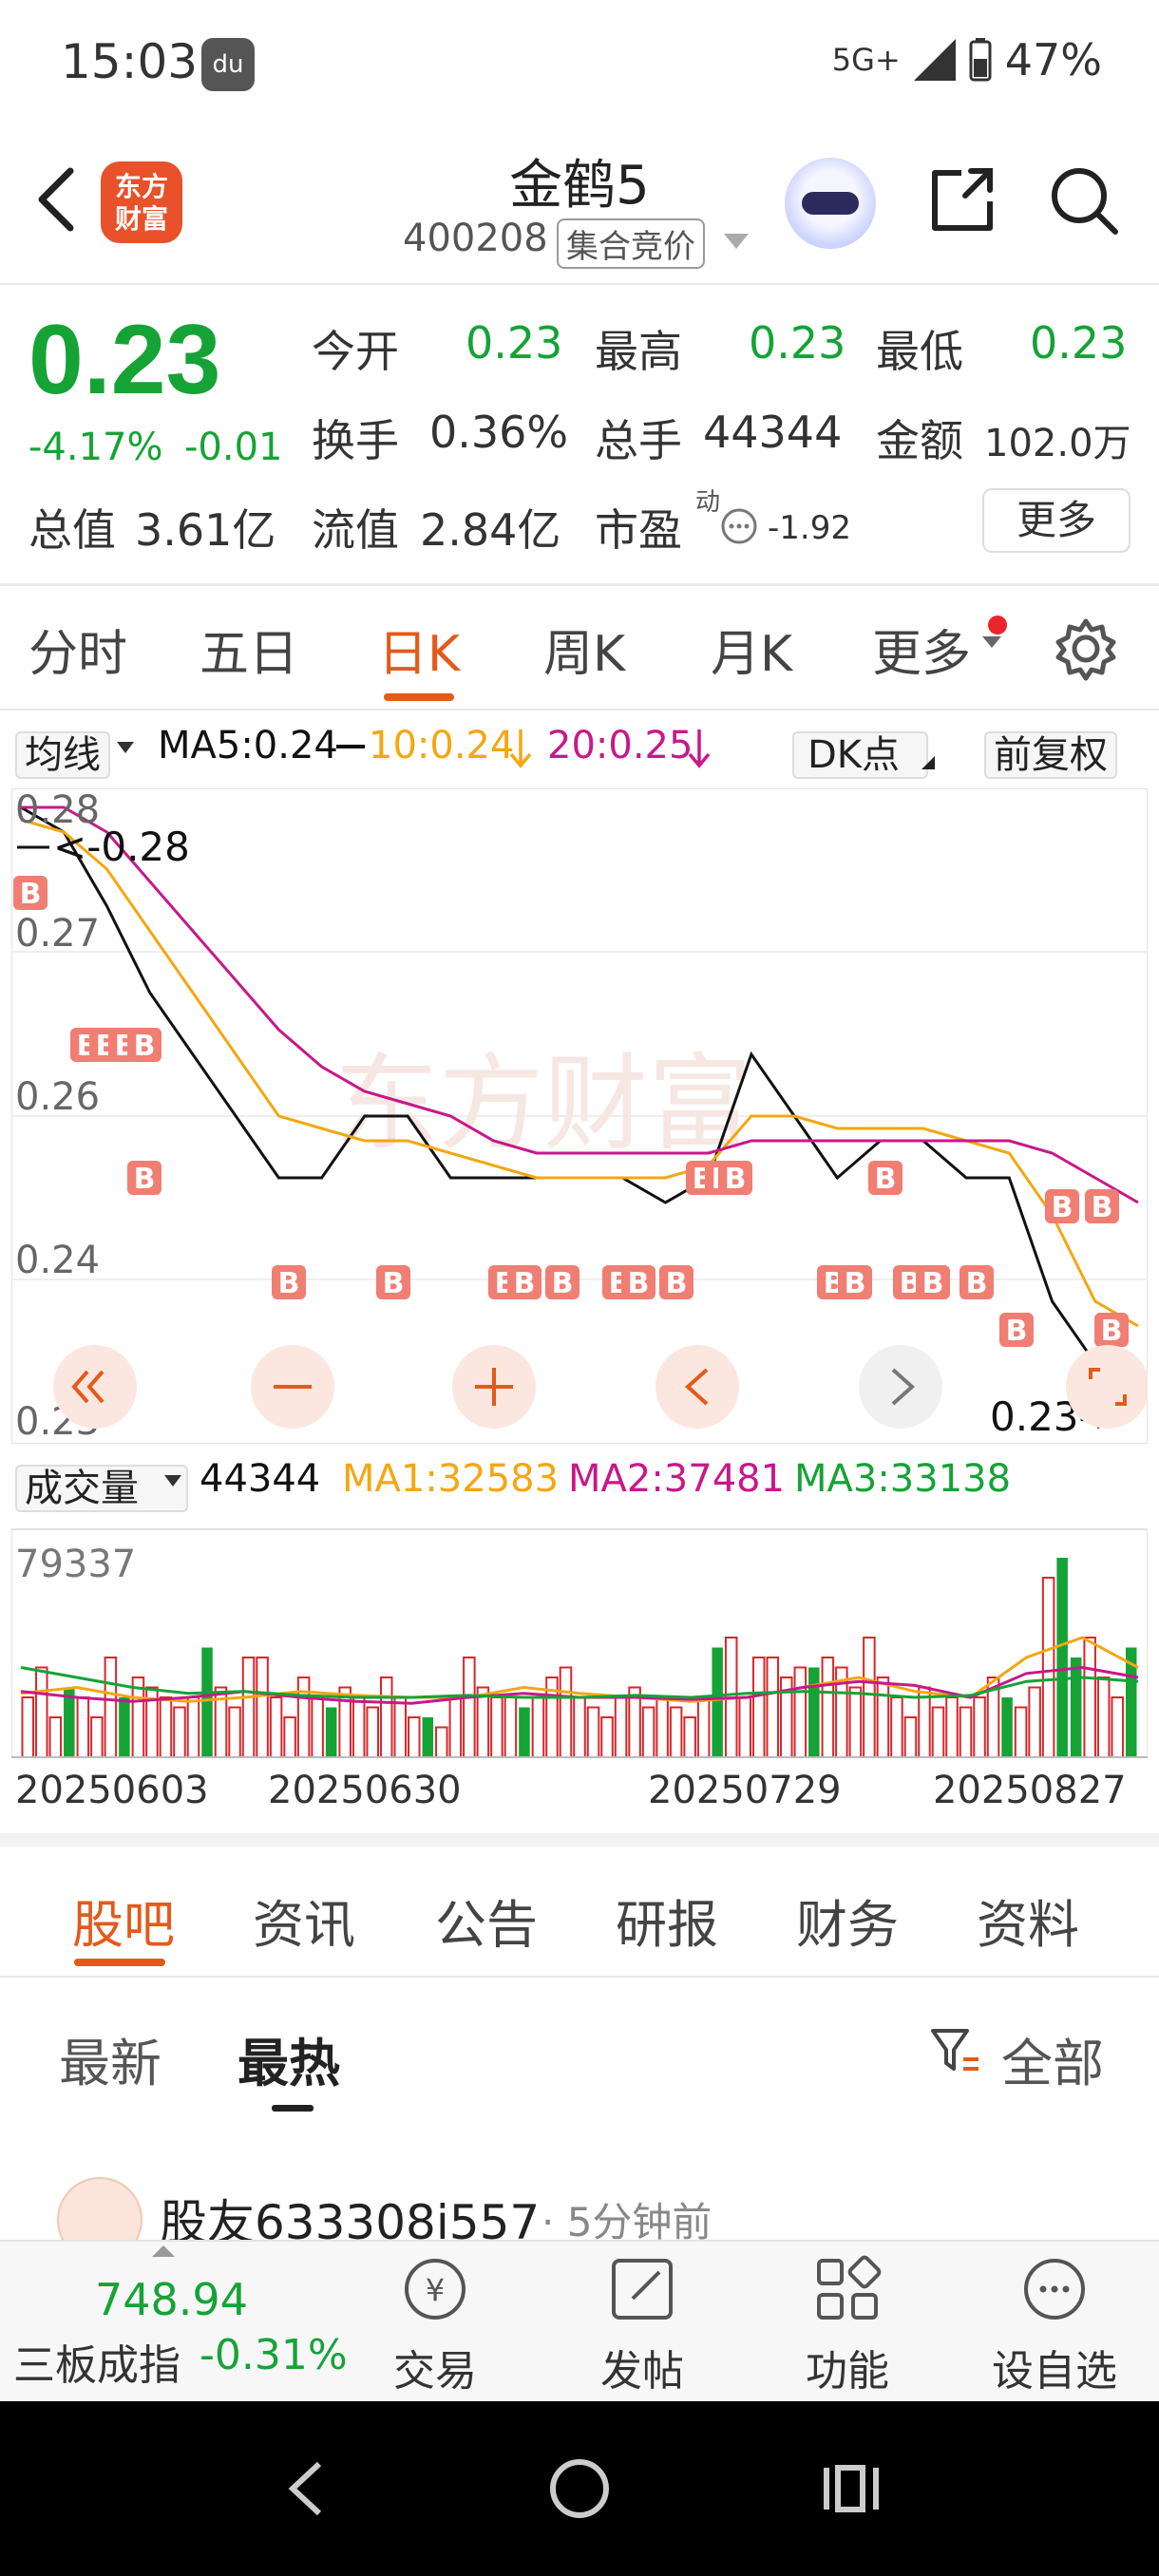 This screenshot has width=1159, height=2576. Describe the element at coordinates (289, 2058) in the screenshot. I see `subtab-hot: 最热` at that location.